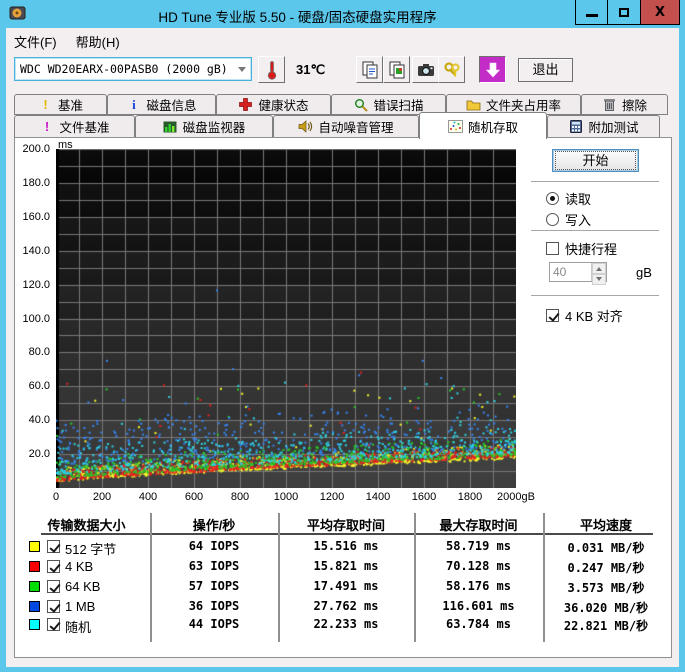 The image size is (685, 672). I want to click on tab-label: 文件基准, so click(84, 128).